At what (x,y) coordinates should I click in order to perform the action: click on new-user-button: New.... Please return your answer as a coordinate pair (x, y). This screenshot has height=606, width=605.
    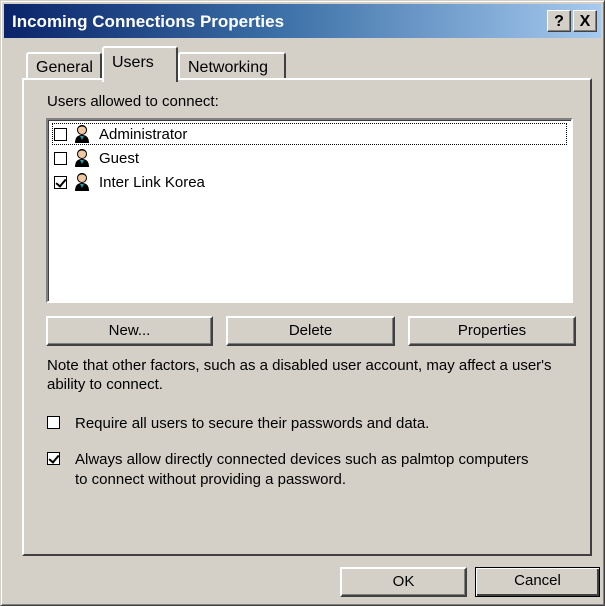
    Looking at the image, I should click on (129, 331).